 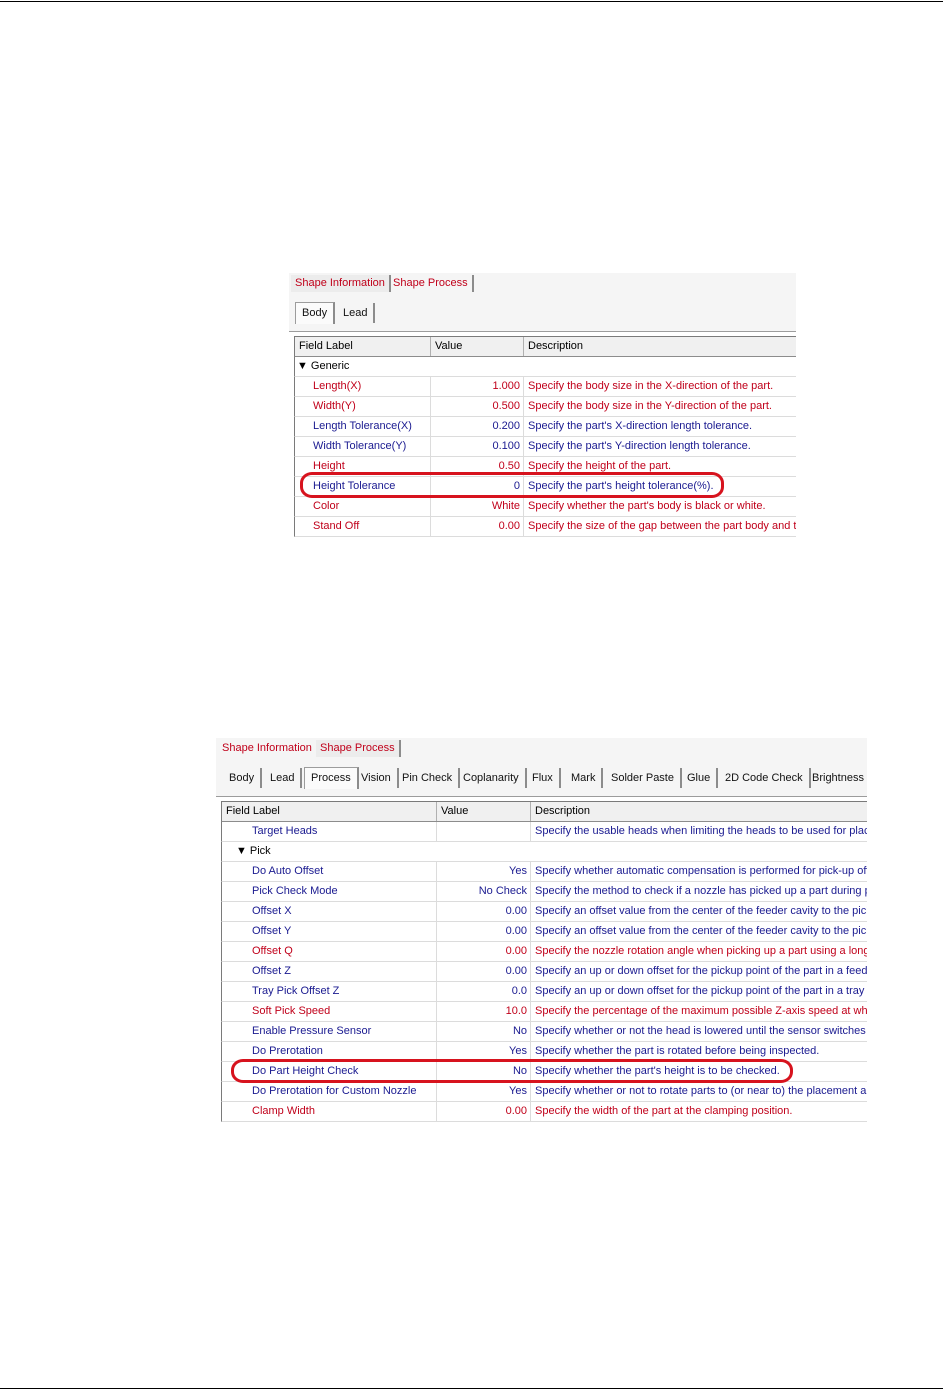 What do you see at coordinates (643, 778) in the screenshot?
I see `tab-solder-paste: Solder Paste` at bounding box center [643, 778].